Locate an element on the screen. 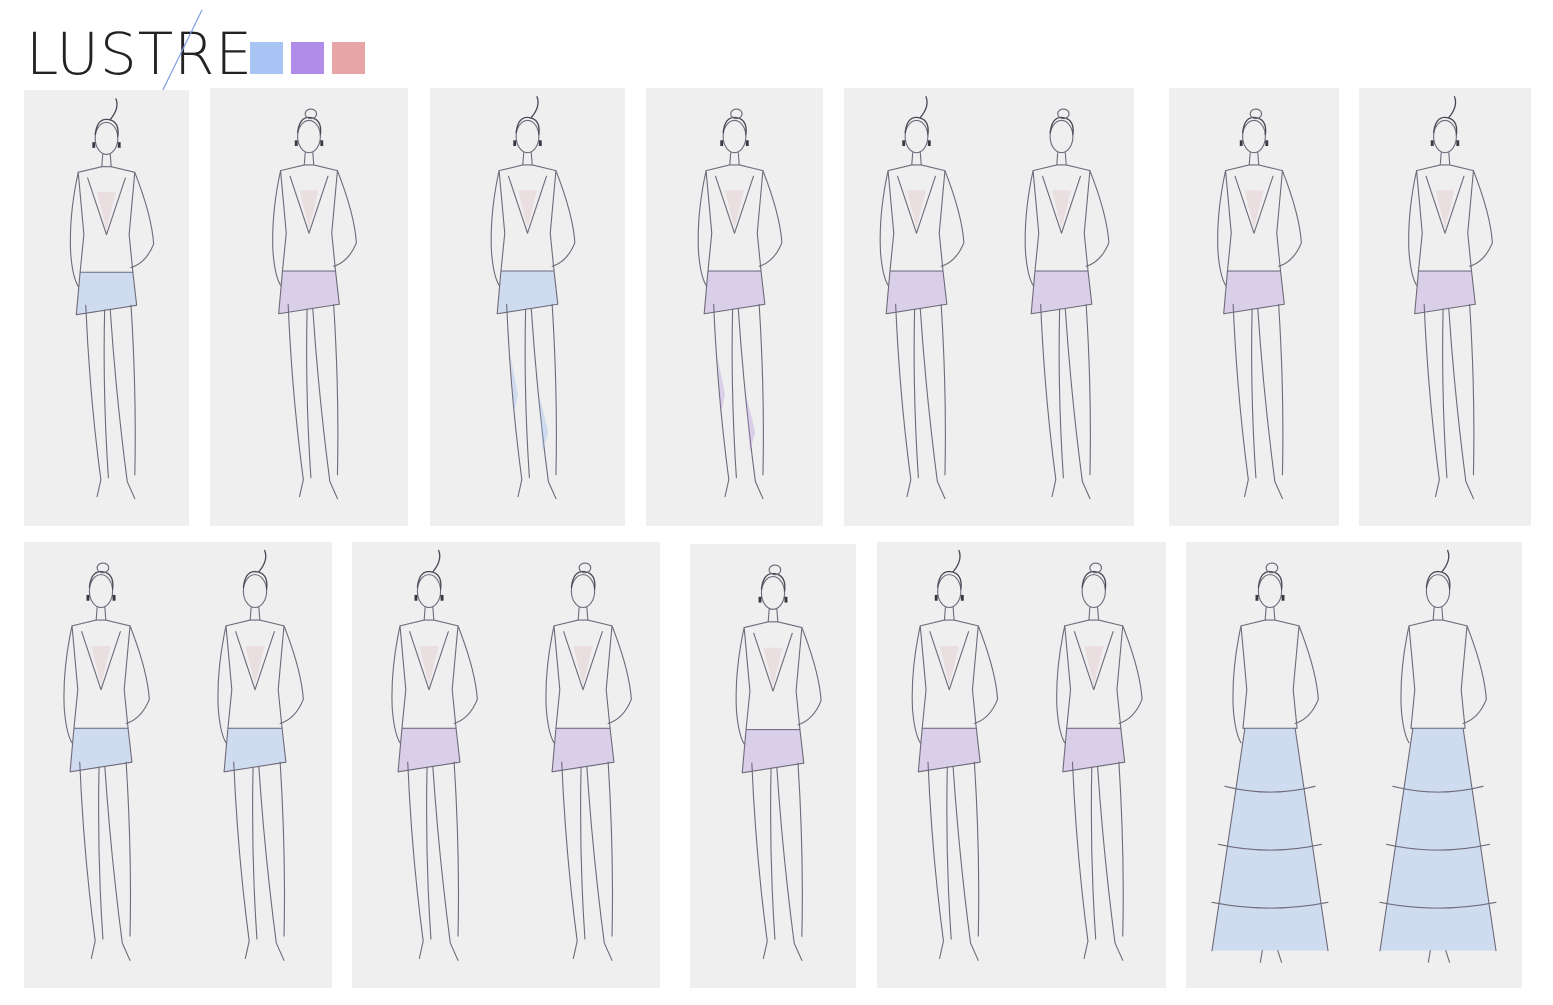 The height and width of the screenshot is (1005, 1553). palette-swatch-blue is located at coordinates (266, 58).